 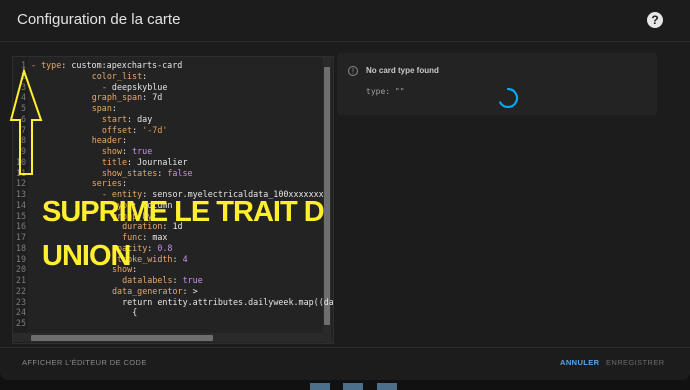 I want to click on line-number: 14, so click(x=20, y=204).